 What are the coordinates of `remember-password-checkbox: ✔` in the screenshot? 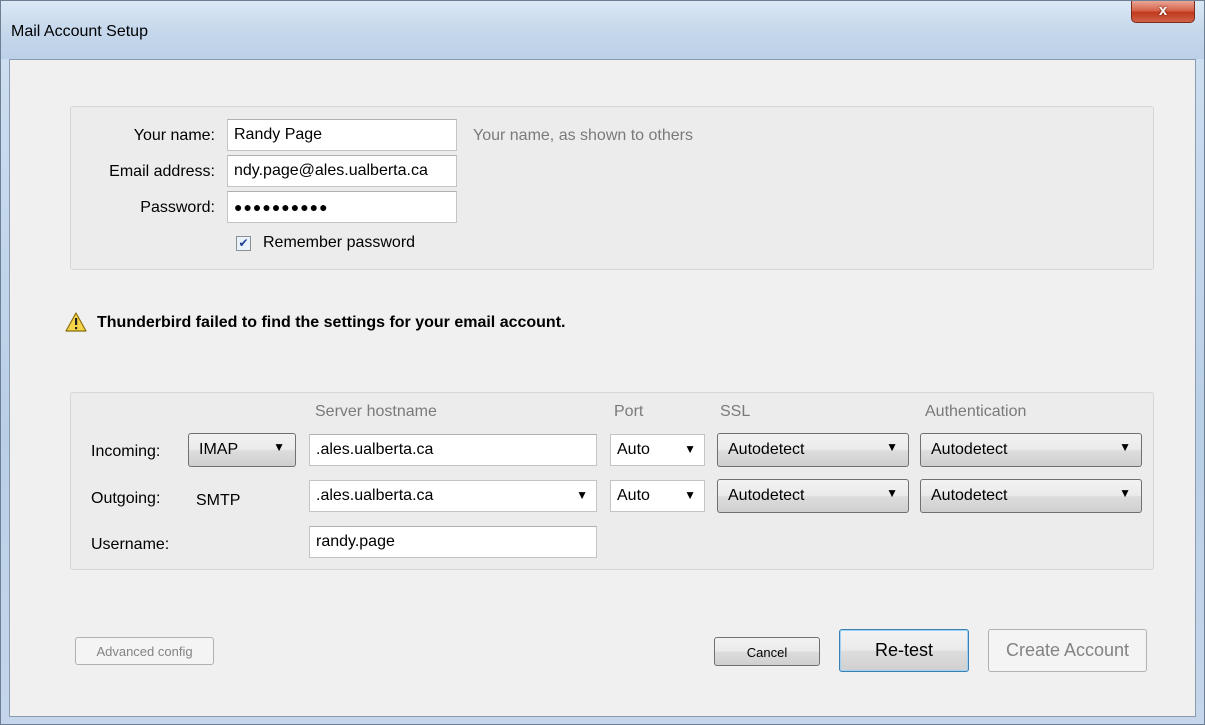 It's located at (243, 243).